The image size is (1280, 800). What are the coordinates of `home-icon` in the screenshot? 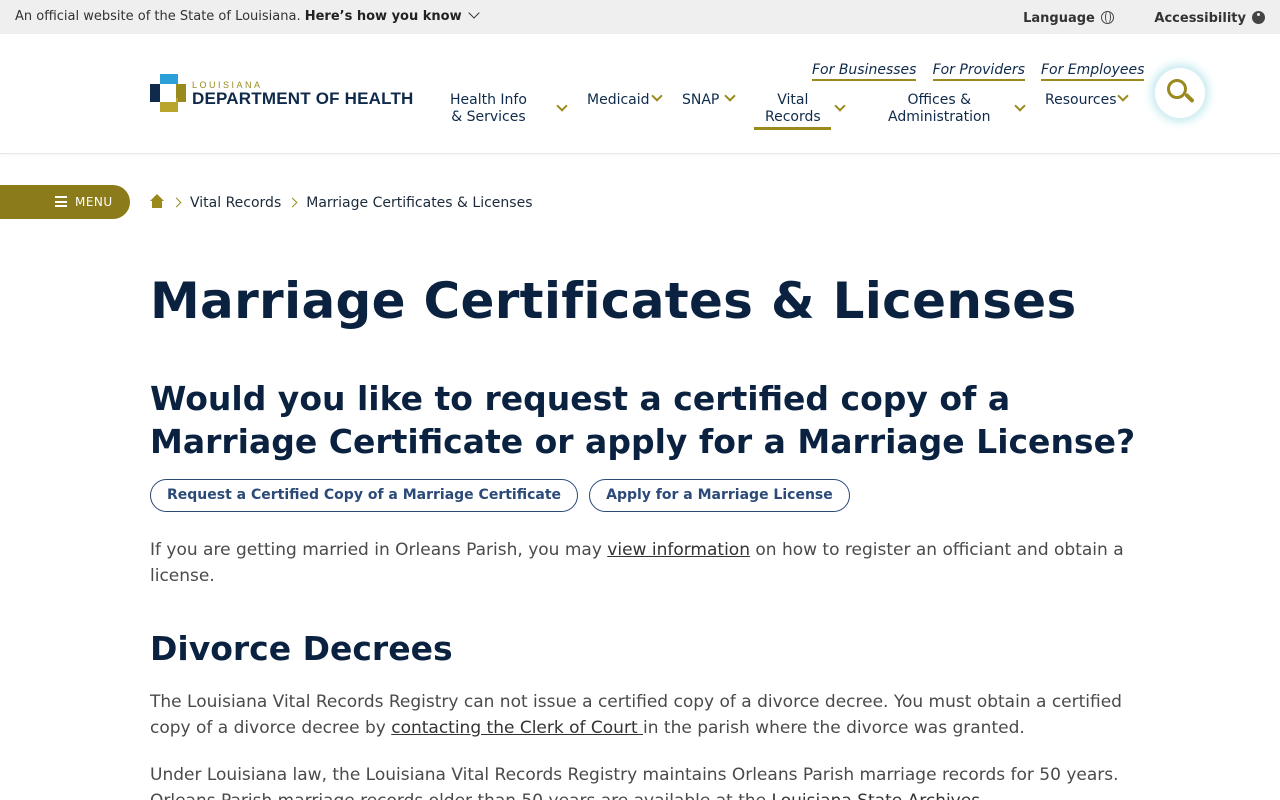 It's located at (157, 201).